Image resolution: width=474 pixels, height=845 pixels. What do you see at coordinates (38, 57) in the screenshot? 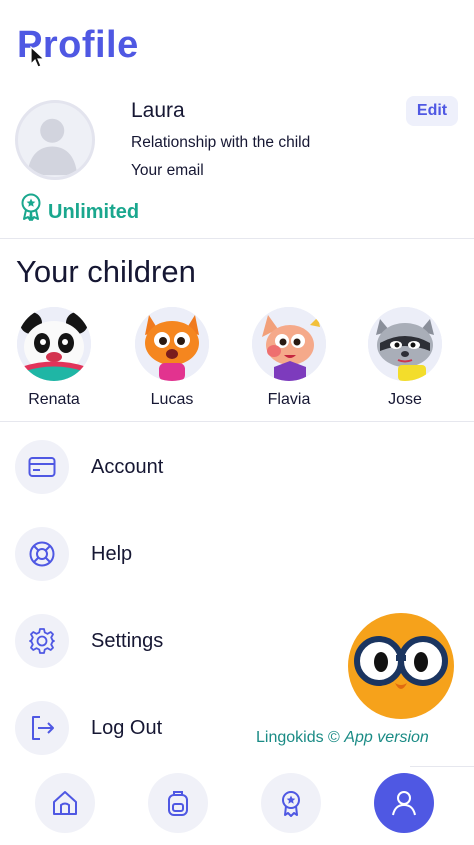
I see `mouse-cursor-icon` at bounding box center [38, 57].